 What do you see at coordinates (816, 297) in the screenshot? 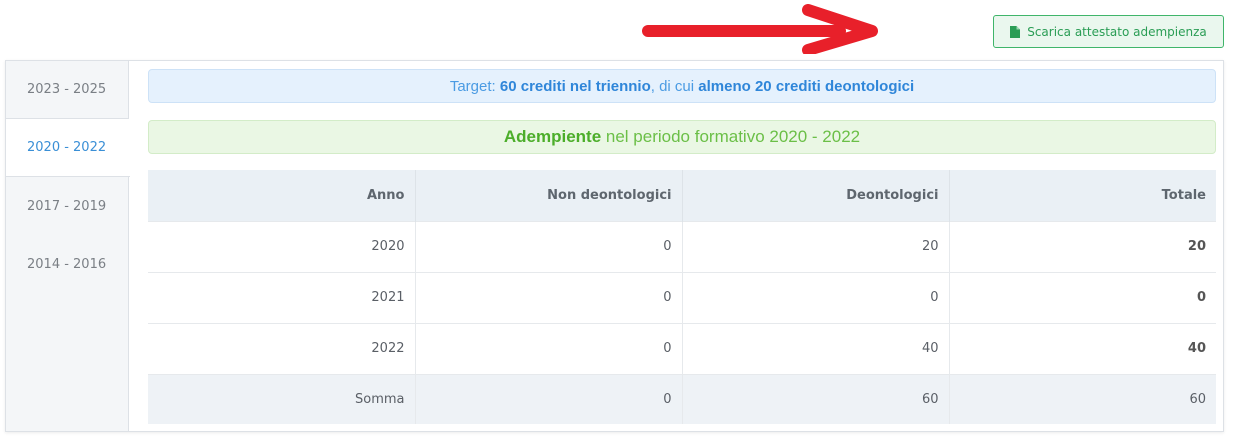
I see `cell-deontologici: 0` at bounding box center [816, 297].